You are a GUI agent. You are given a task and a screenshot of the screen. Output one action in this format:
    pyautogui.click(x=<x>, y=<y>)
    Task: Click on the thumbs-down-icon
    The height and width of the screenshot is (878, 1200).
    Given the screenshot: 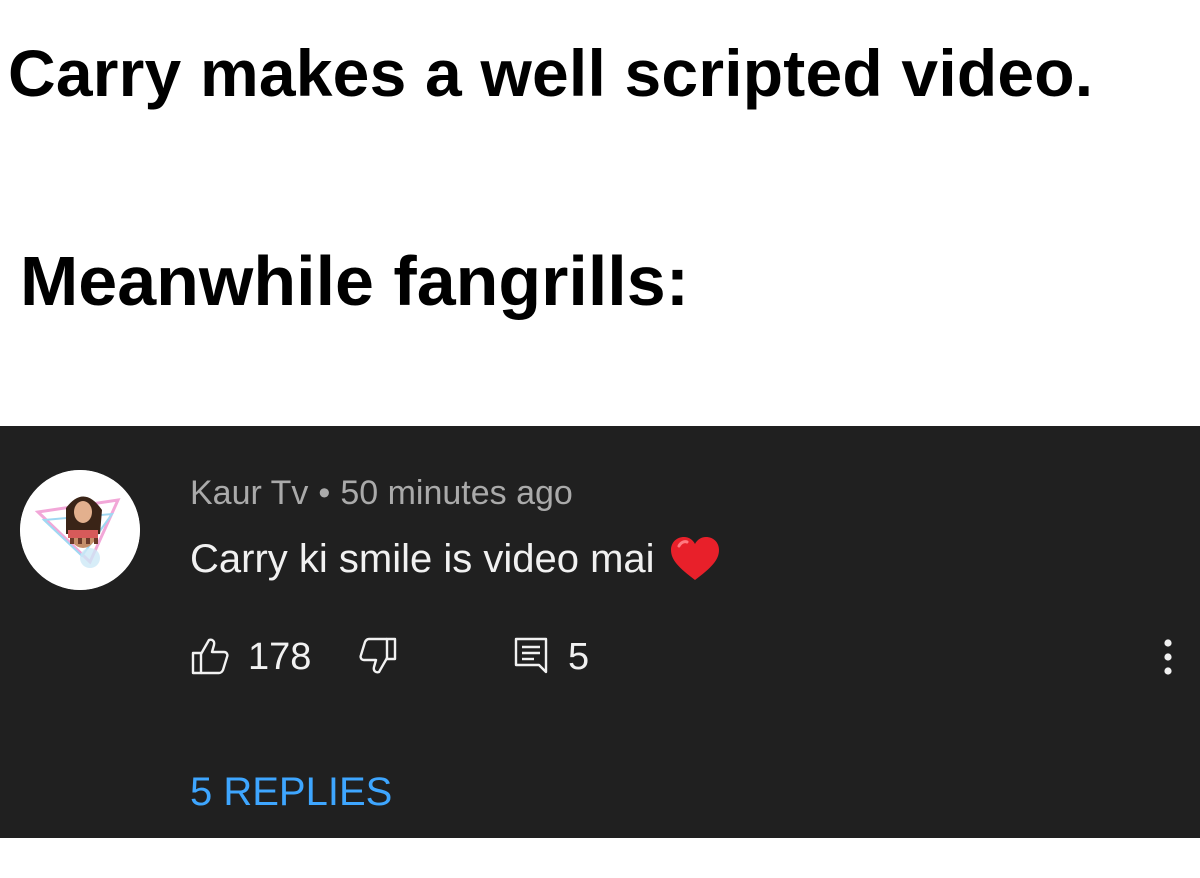 What is the action you would take?
    pyautogui.click(x=378, y=656)
    